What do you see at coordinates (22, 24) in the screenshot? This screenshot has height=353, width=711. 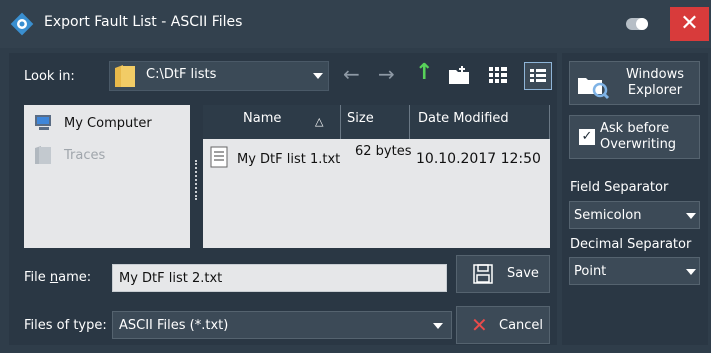 I see `app-logo-icon` at bounding box center [22, 24].